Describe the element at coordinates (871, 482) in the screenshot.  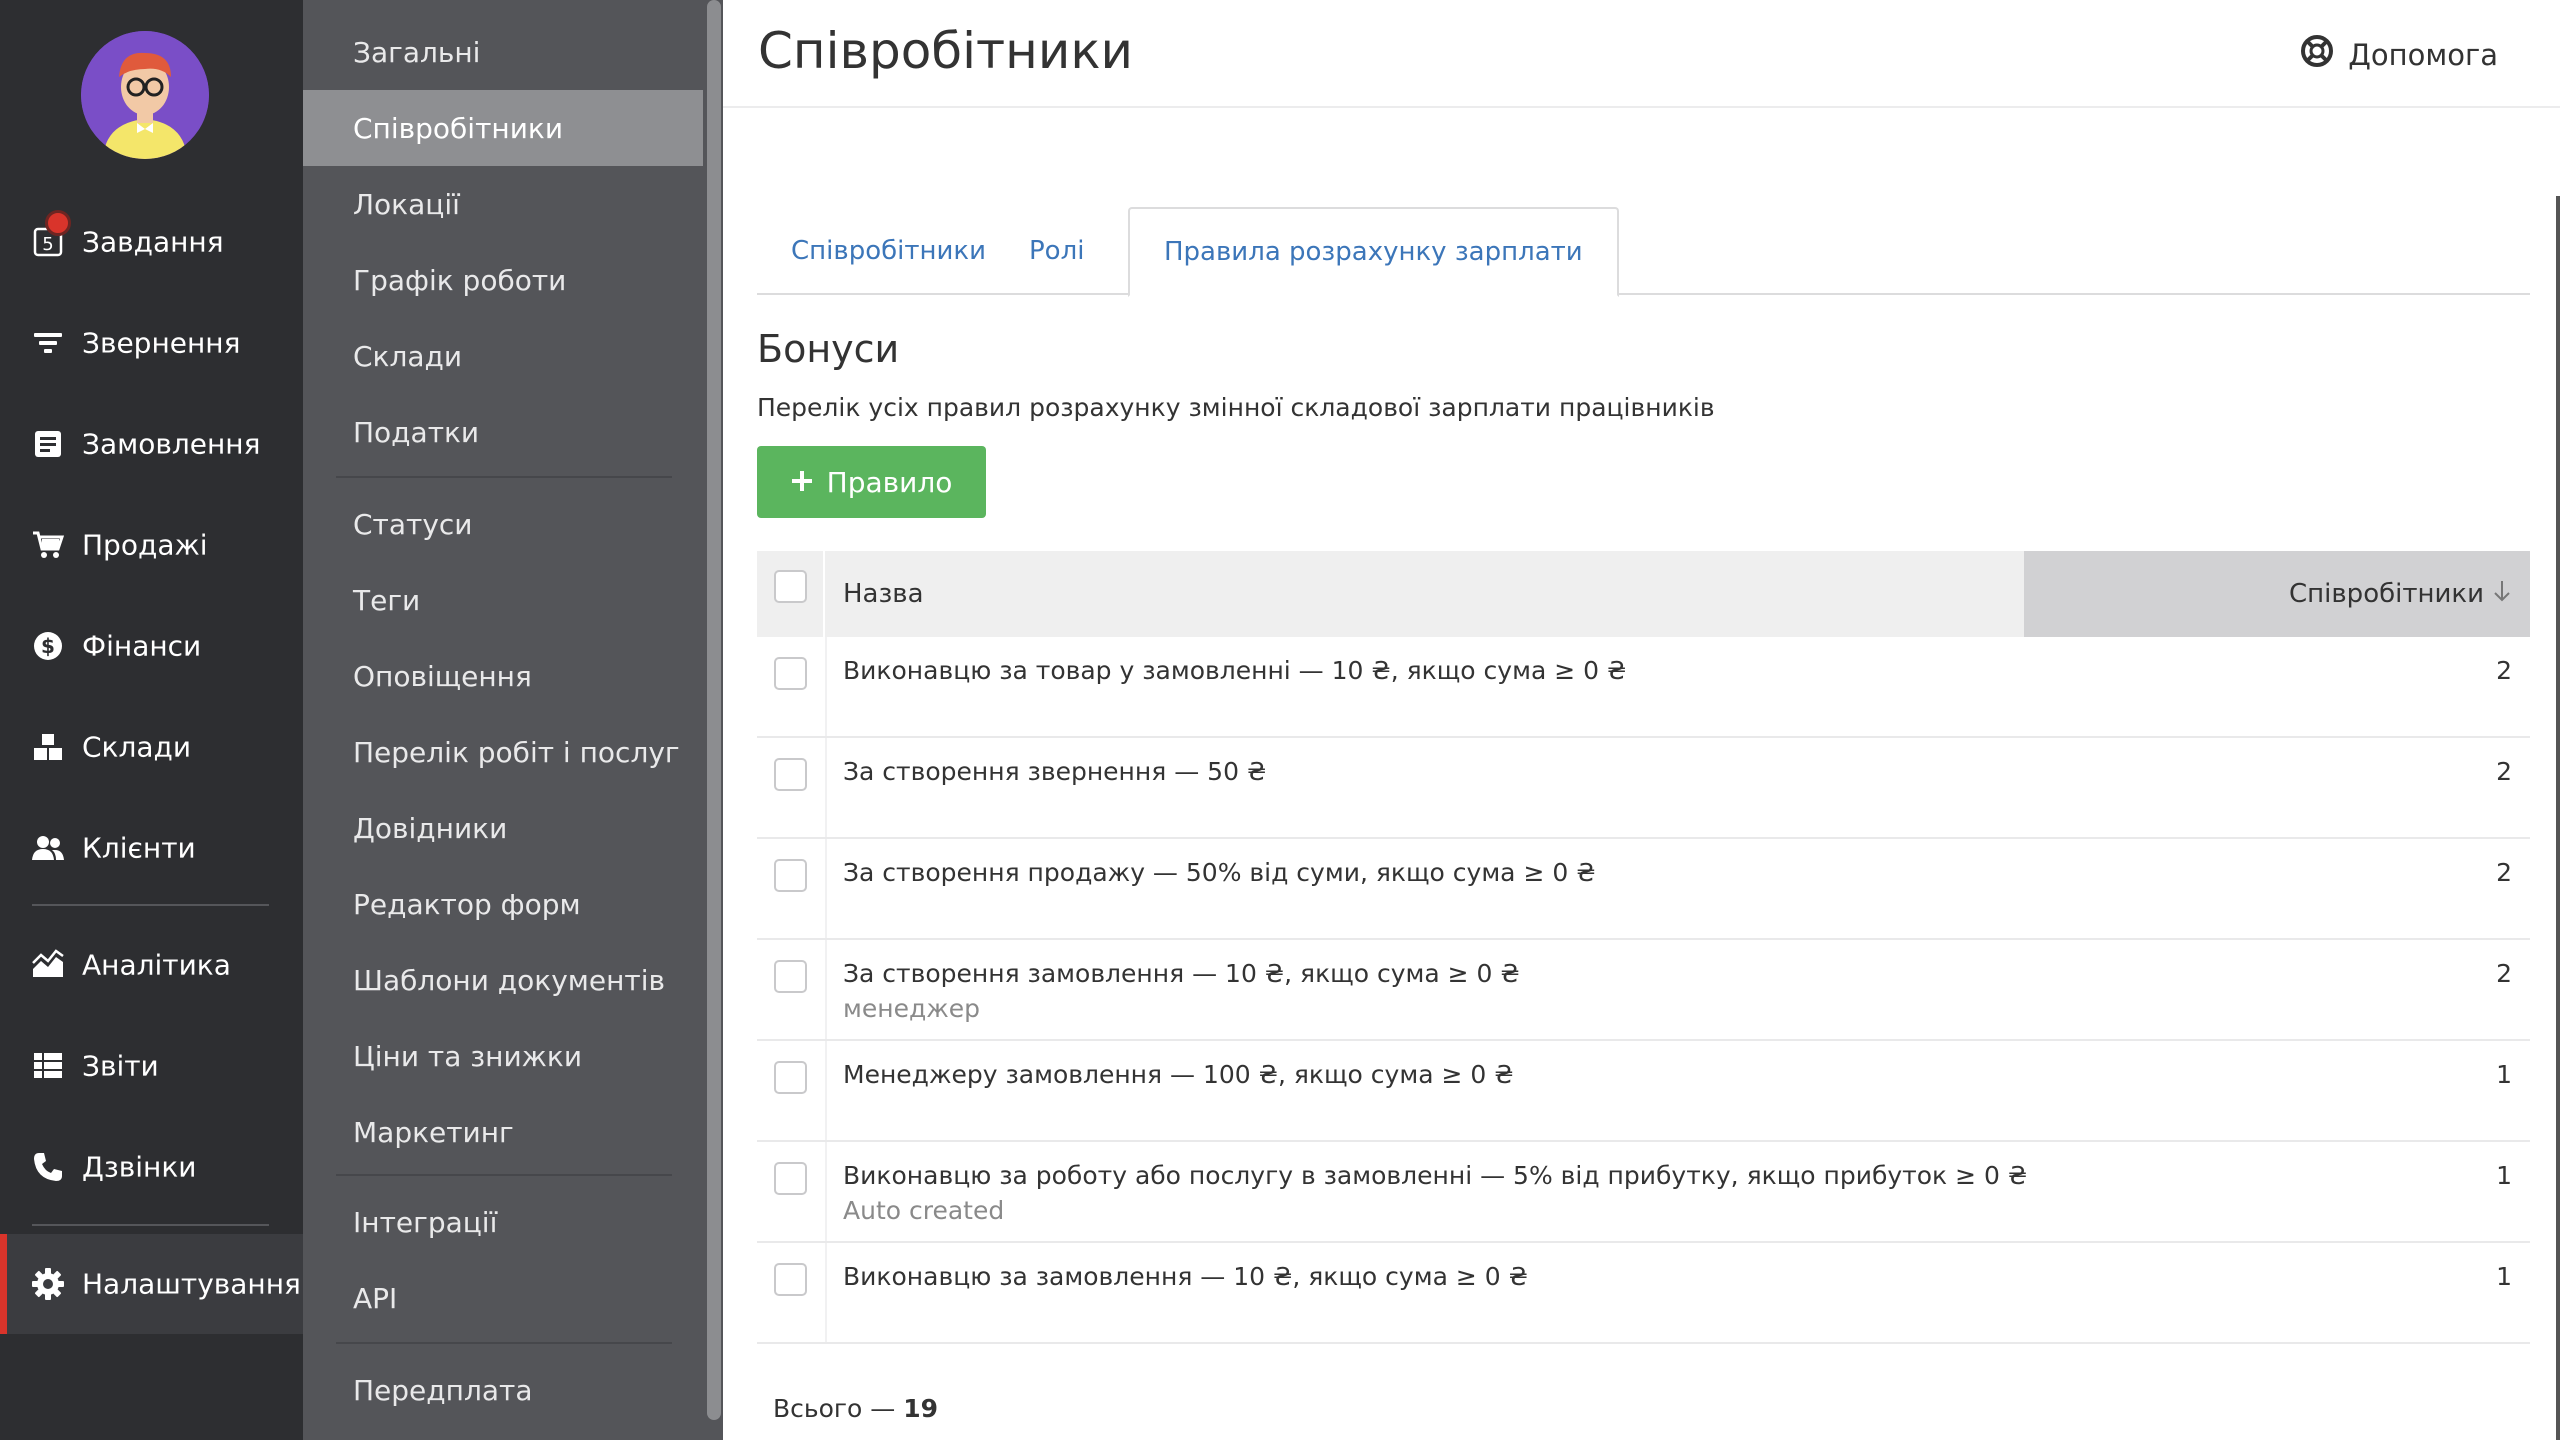
I see `add-rule-button: Правило` at that location.